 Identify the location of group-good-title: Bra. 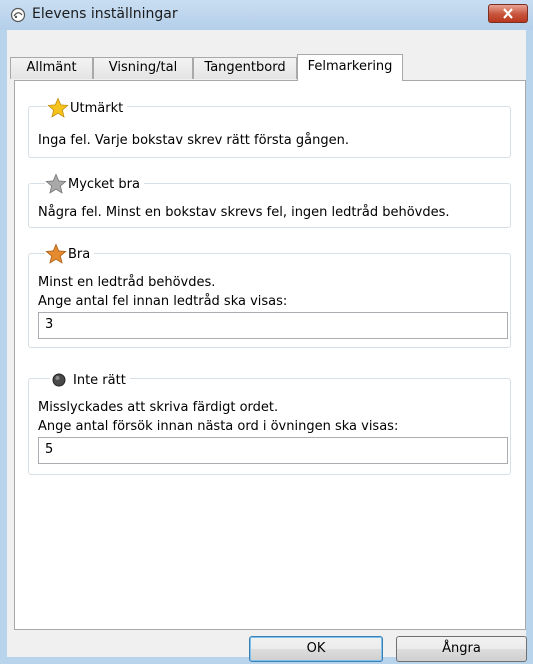
(79, 254).